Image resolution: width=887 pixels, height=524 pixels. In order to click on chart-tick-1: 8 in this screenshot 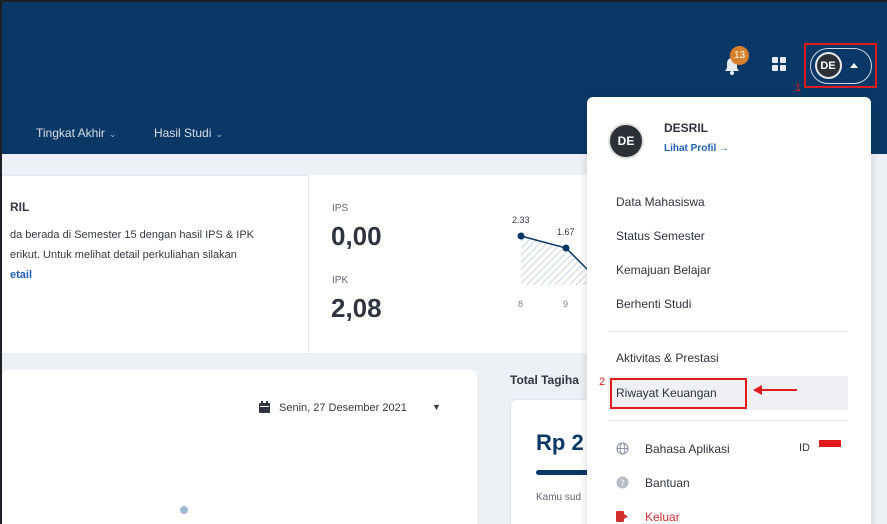, I will do `click(521, 304)`.